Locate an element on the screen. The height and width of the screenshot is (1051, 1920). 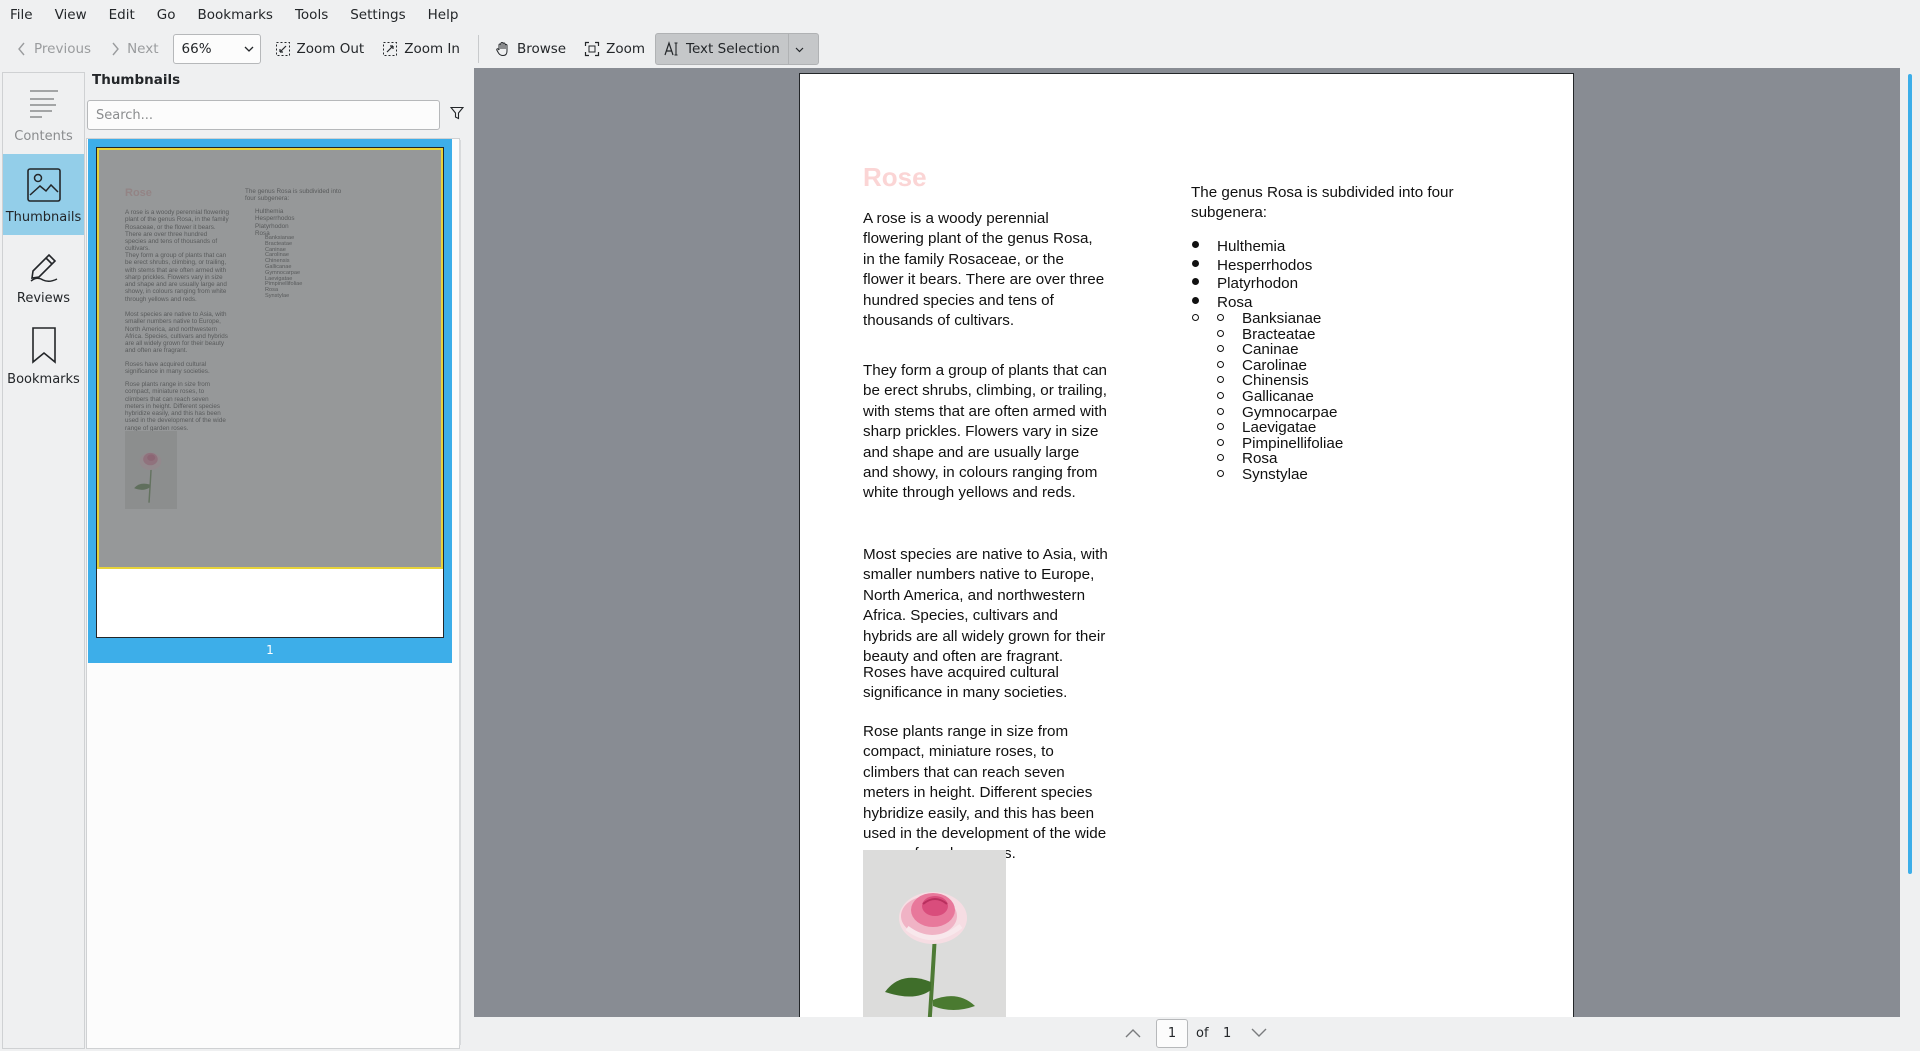
tab-reviews-label: Reviews is located at coordinates (43, 298).